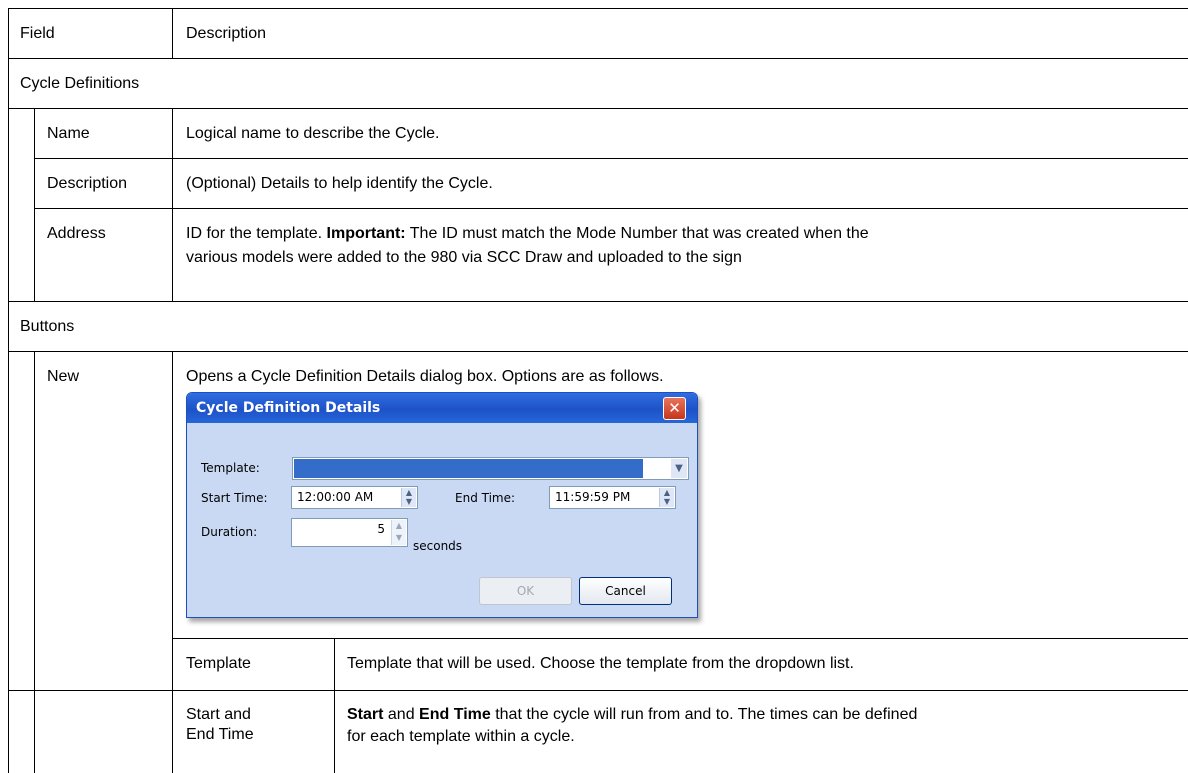  Describe the element at coordinates (679, 468) in the screenshot. I see `dropdown-arrow-icon: ▼` at that location.